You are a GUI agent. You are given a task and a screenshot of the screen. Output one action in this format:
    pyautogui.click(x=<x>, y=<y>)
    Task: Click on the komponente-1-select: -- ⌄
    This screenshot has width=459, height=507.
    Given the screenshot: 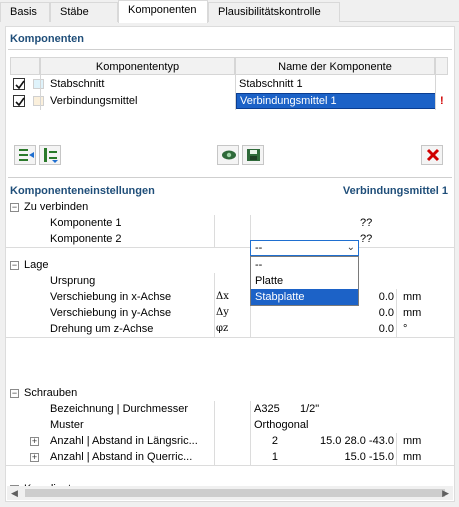 What is the action you would take?
    pyautogui.click(x=304, y=248)
    